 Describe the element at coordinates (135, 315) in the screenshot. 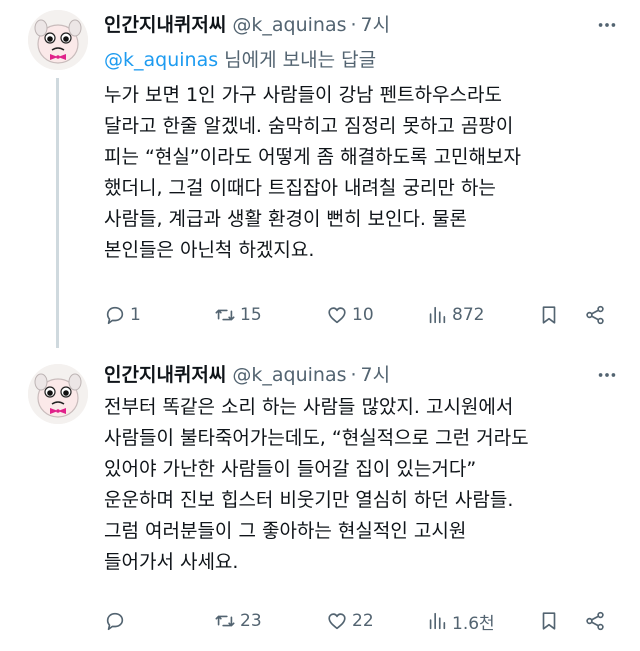

I see `reply-count: 1` at that location.